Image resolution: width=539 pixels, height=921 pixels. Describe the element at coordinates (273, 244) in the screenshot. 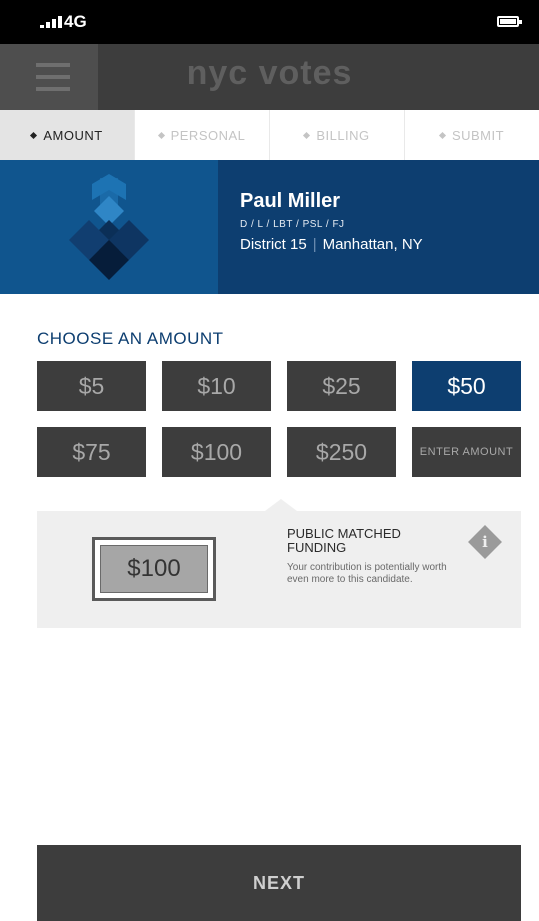

I see `candidate-district: District 15` at that location.